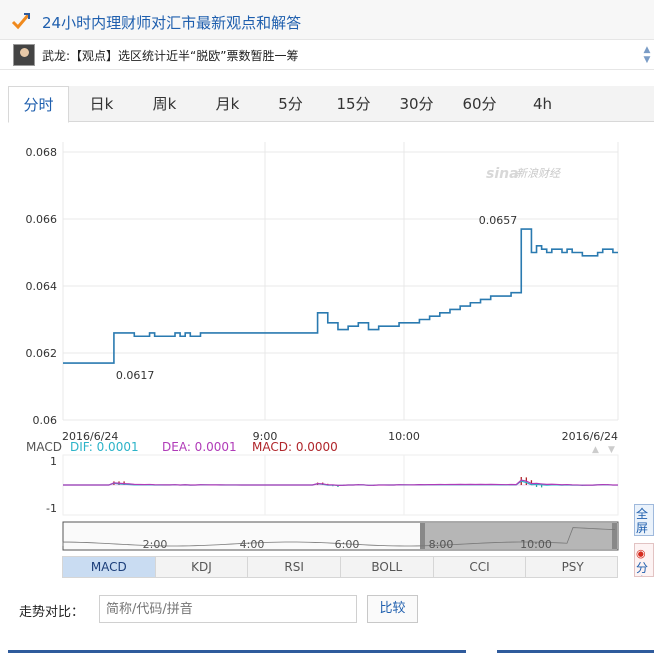 The height and width of the screenshot is (659, 654). Describe the element at coordinates (52, 612) in the screenshot. I see `compare-label: 走势对比：` at that location.